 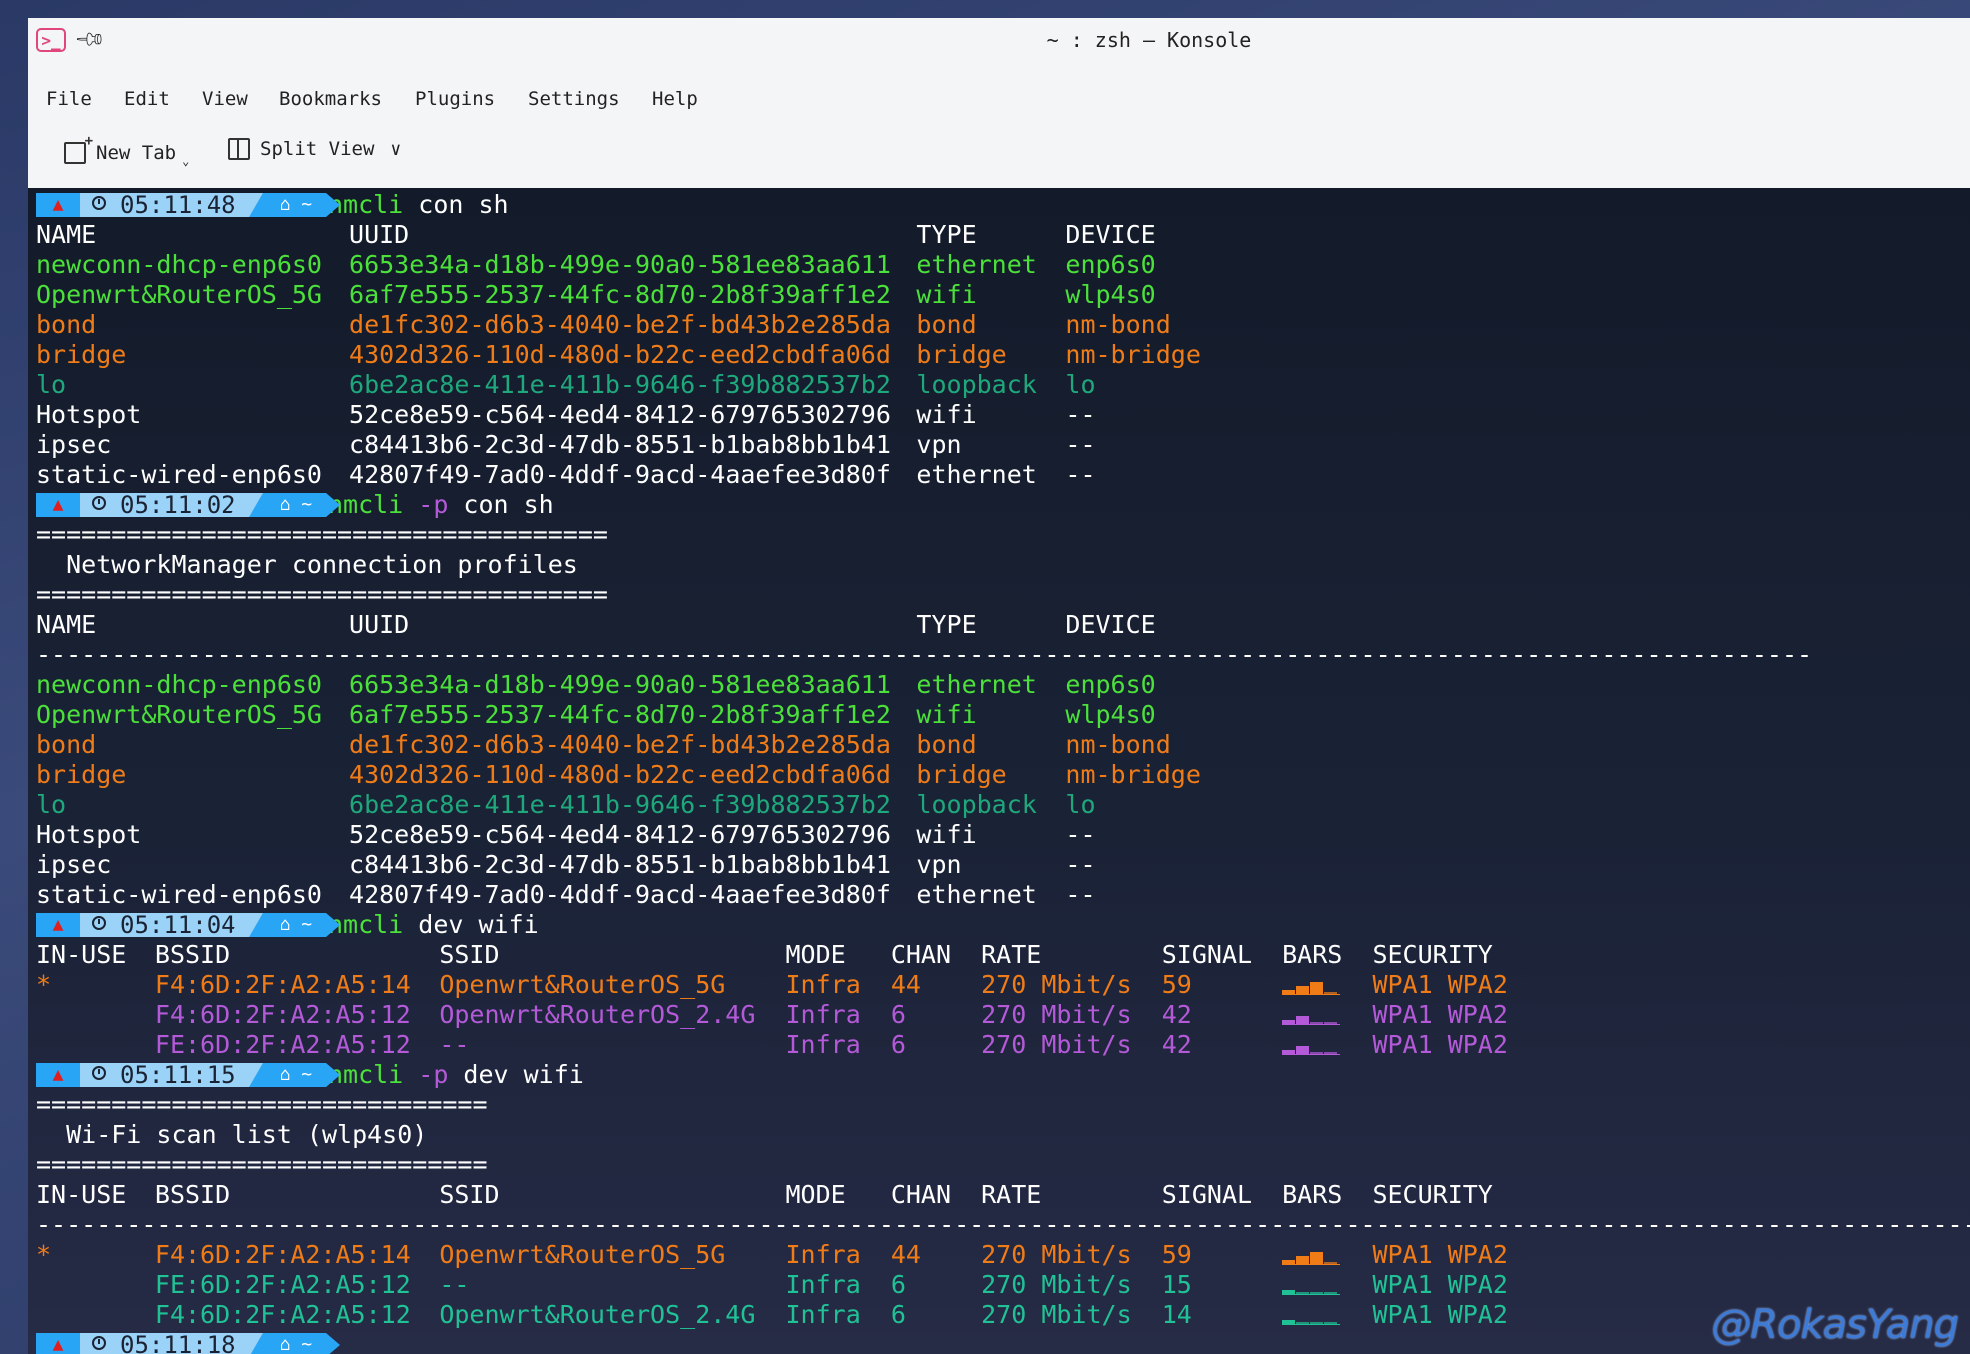 I want to click on connection-name: Openwrt&RouterOS_5G, so click(x=179, y=714).